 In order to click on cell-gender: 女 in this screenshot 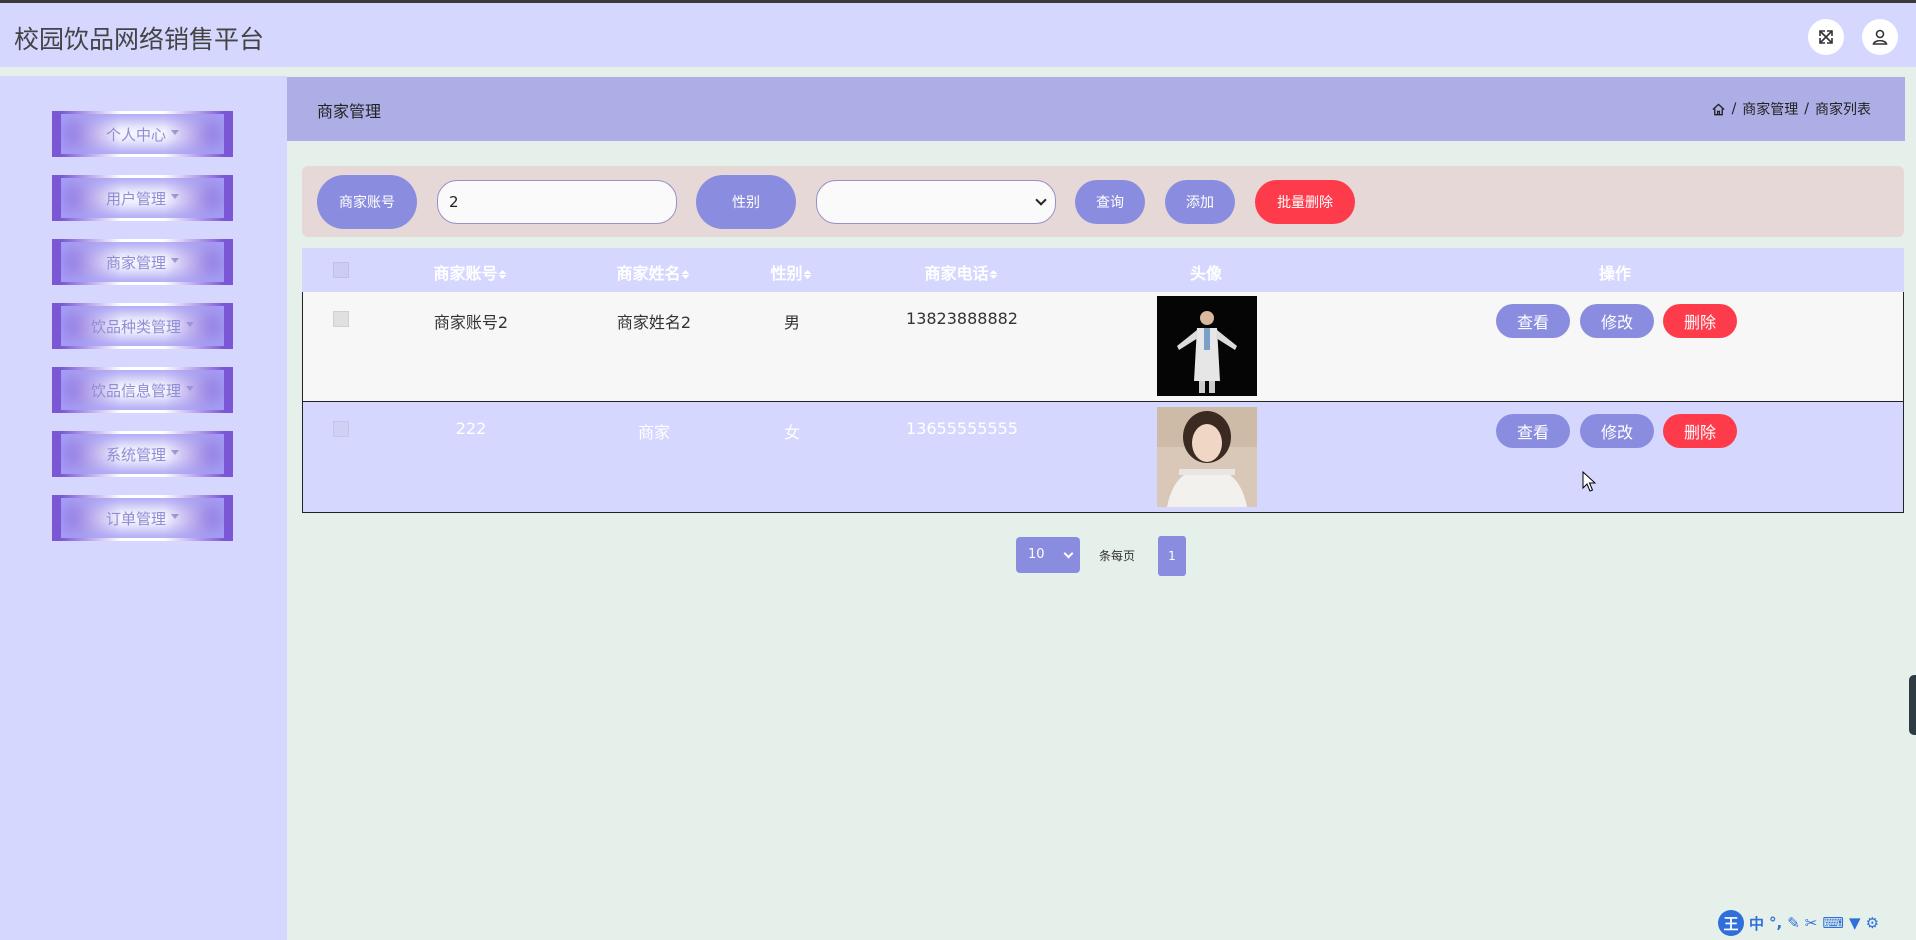, I will do `click(792, 432)`.